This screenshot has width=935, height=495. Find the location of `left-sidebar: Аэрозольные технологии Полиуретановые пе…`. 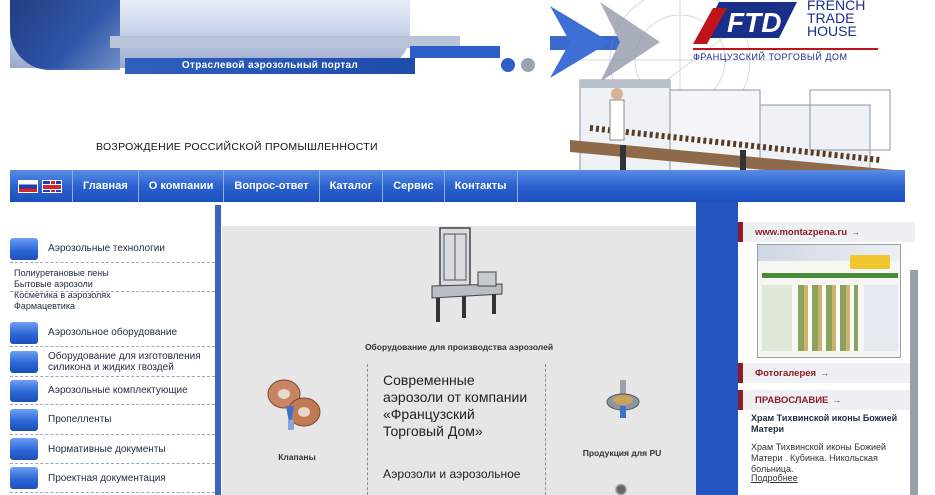

left-sidebar: Аэрозольные технологии Полиуретановые пе… is located at coordinates (110, 350).